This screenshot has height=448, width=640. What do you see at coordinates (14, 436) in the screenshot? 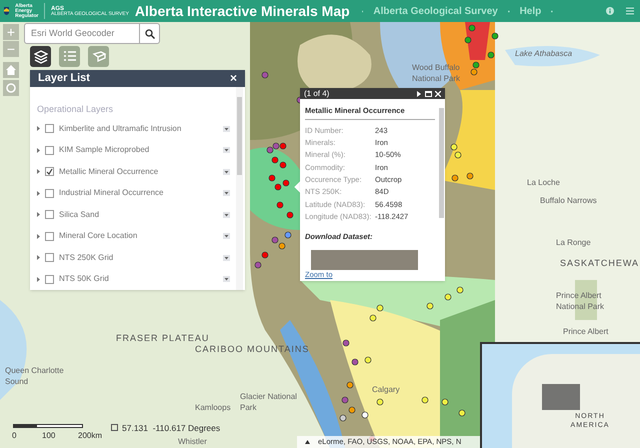
I see `scale-label: 0` at bounding box center [14, 436].